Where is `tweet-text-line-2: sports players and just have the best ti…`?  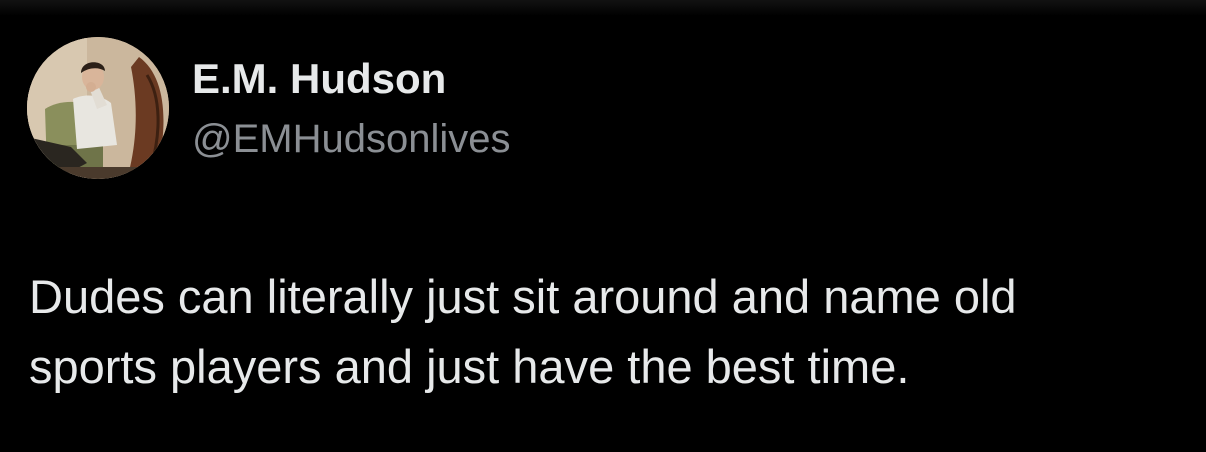 tweet-text-line-2: sports players and just have the best ti… is located at coordinates (469, 366).